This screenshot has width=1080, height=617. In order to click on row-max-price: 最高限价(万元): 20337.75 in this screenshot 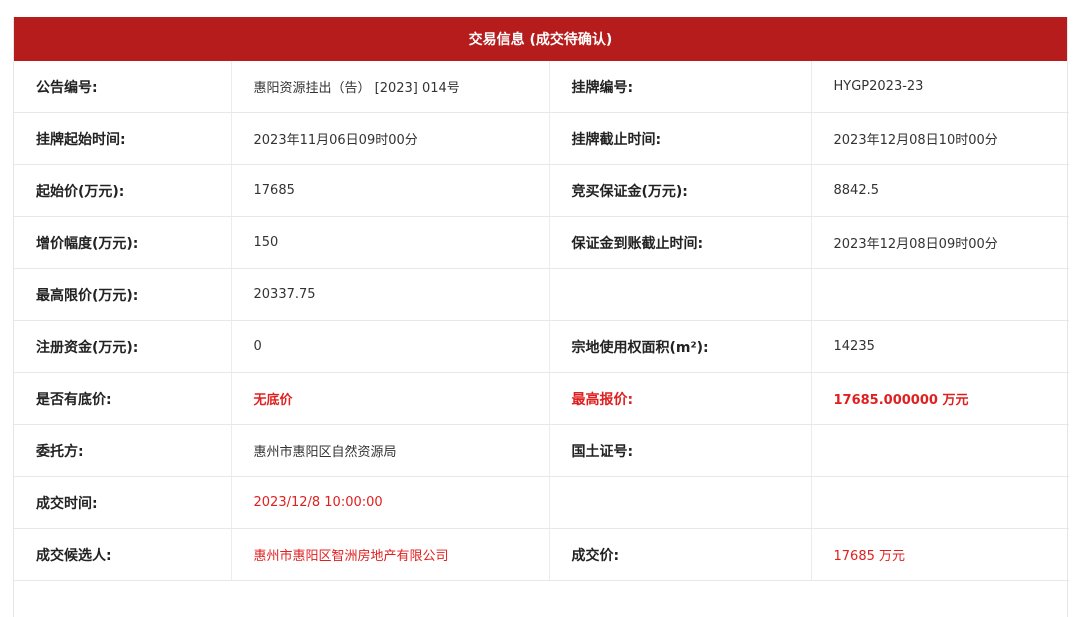, I will do `click(541, 294)`.